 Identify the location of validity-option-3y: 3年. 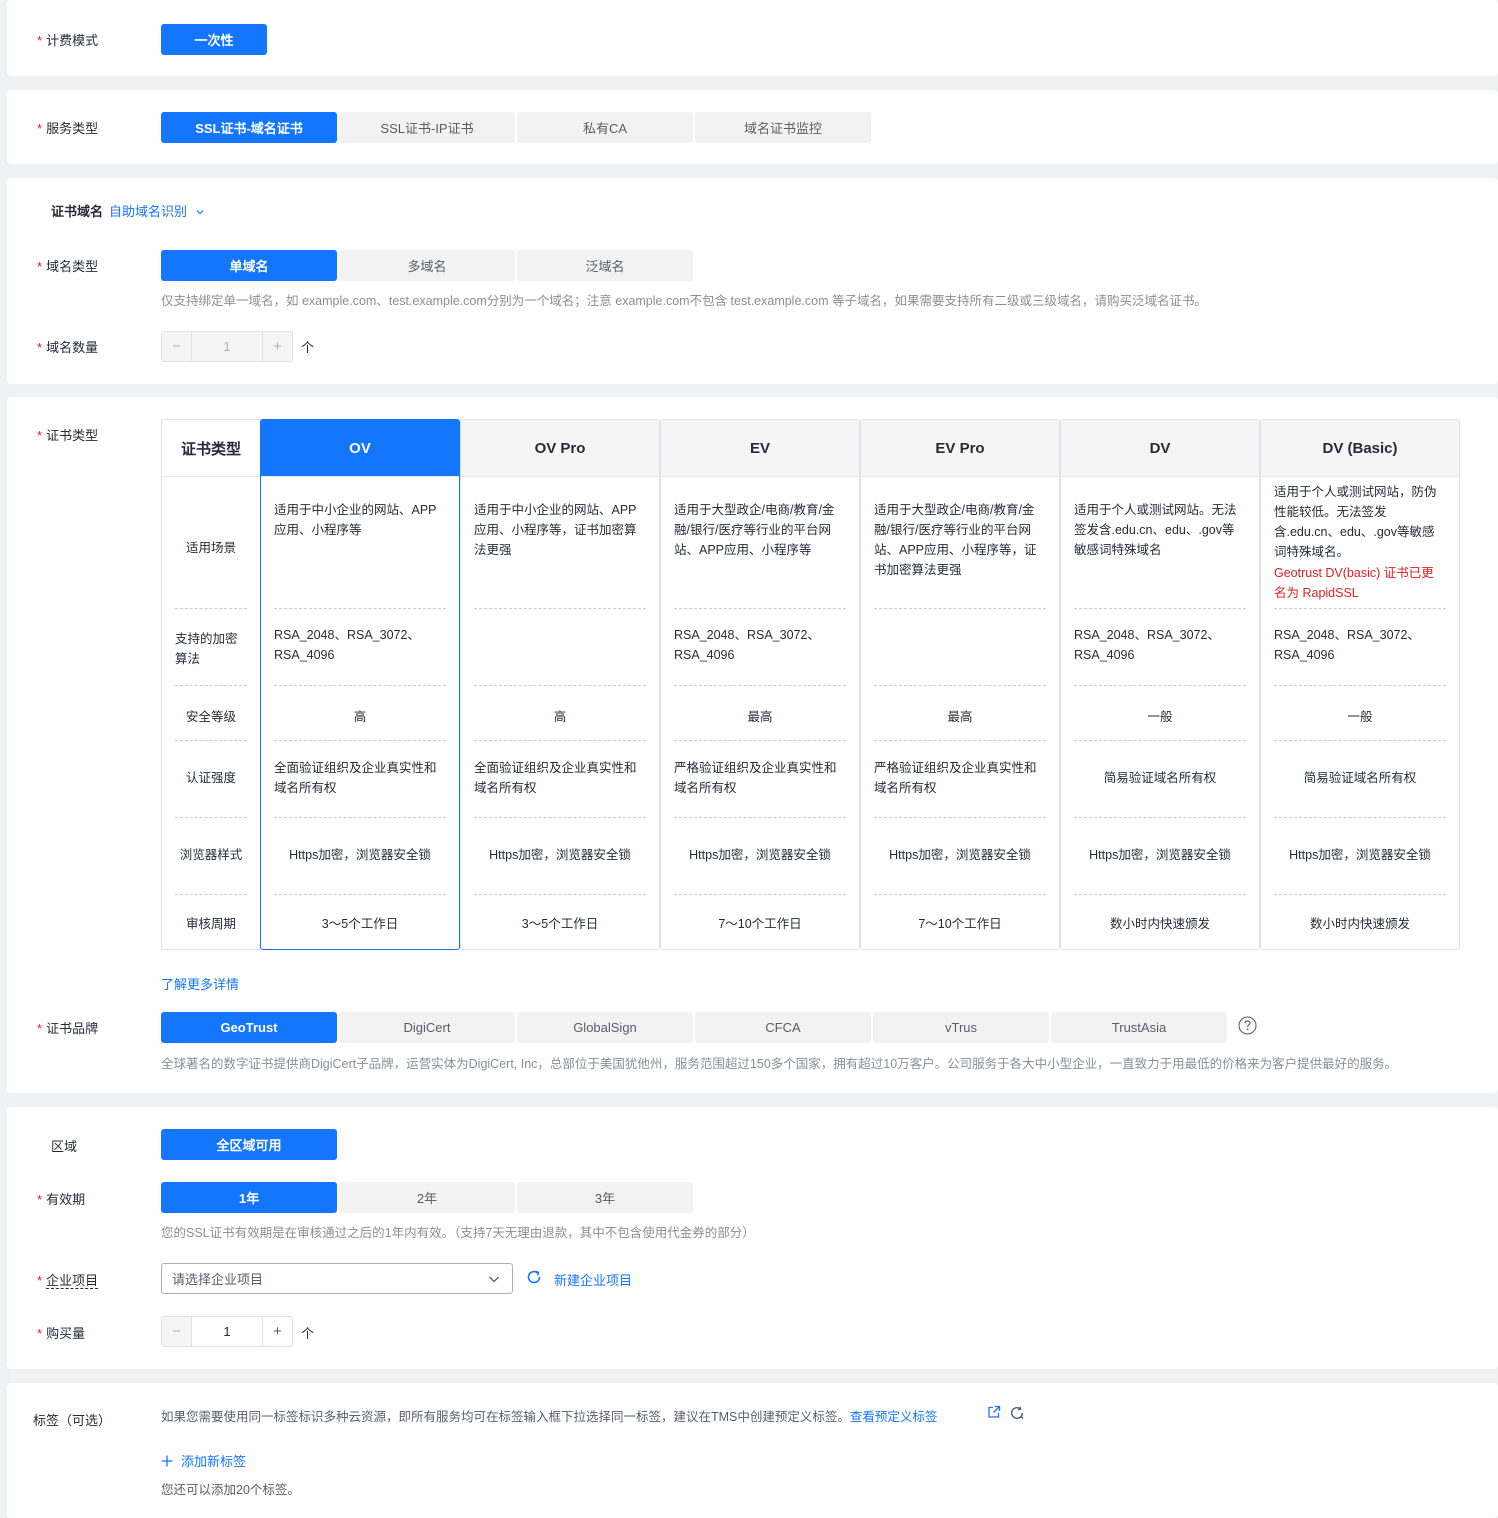
(605, 1197).